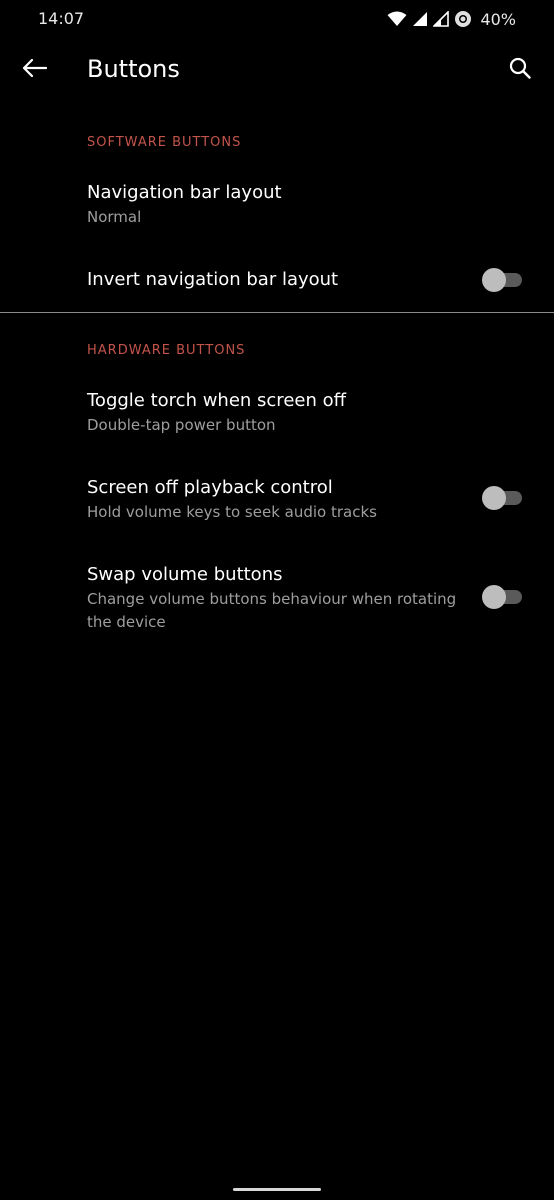 The height and width of the screenshot is (1200, 554). What do you see at coordinates (451, 19) in the screenshot?
I see `status-icons: 40%` at bounding box center [451, 19].